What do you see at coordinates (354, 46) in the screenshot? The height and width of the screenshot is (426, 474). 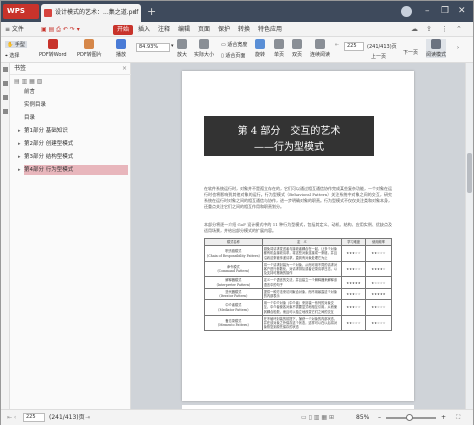 I see `page-number-input: 225` at bounding box center [354, 46].